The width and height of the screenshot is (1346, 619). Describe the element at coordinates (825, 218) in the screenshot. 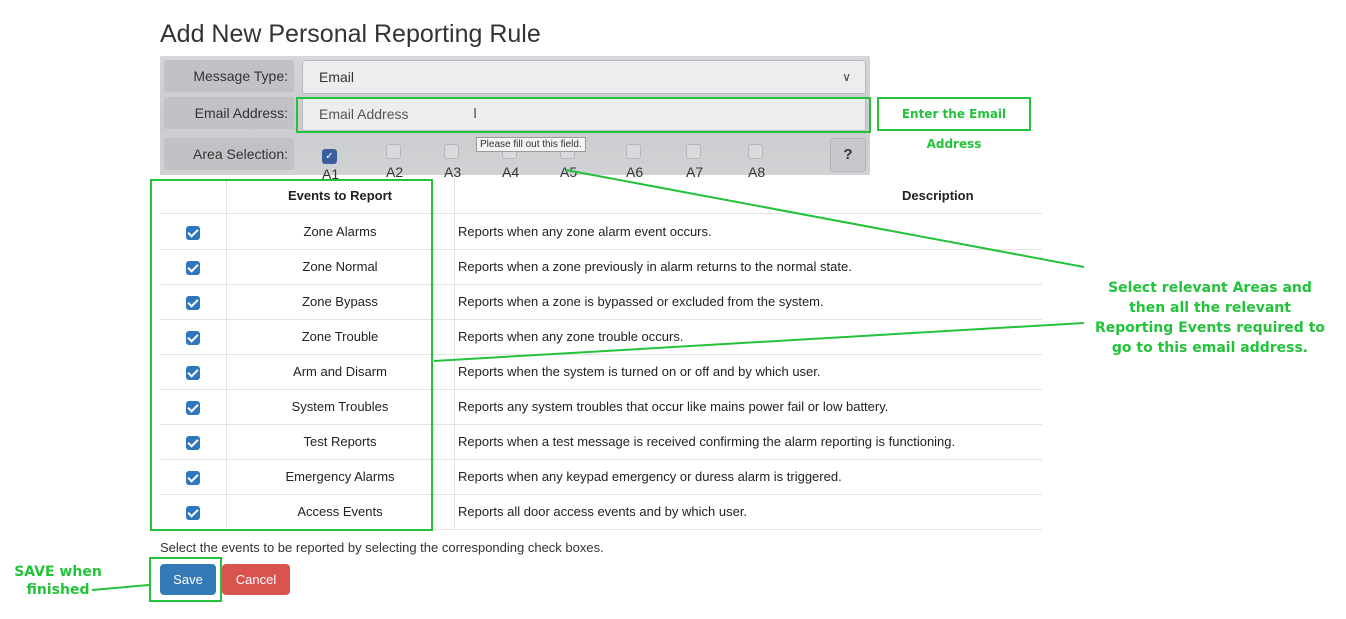

I see `areas-connector` at that location.